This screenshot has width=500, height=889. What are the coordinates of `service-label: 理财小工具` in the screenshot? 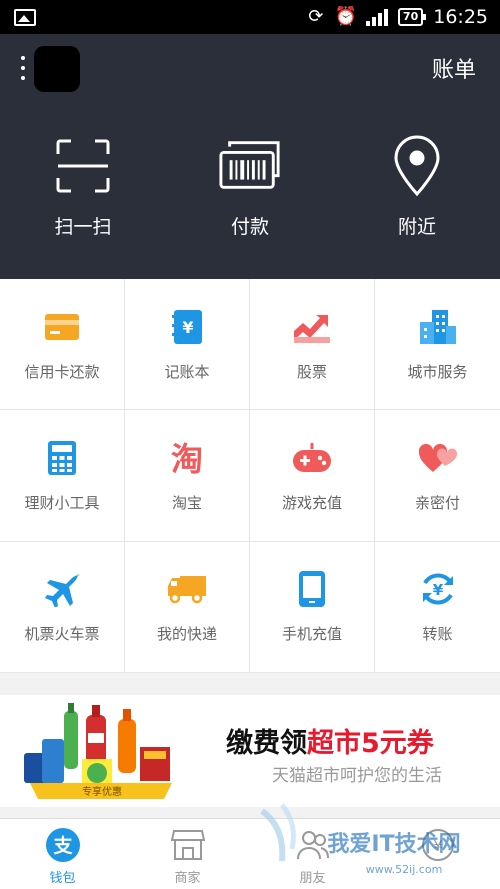 It's located at (62, 502).